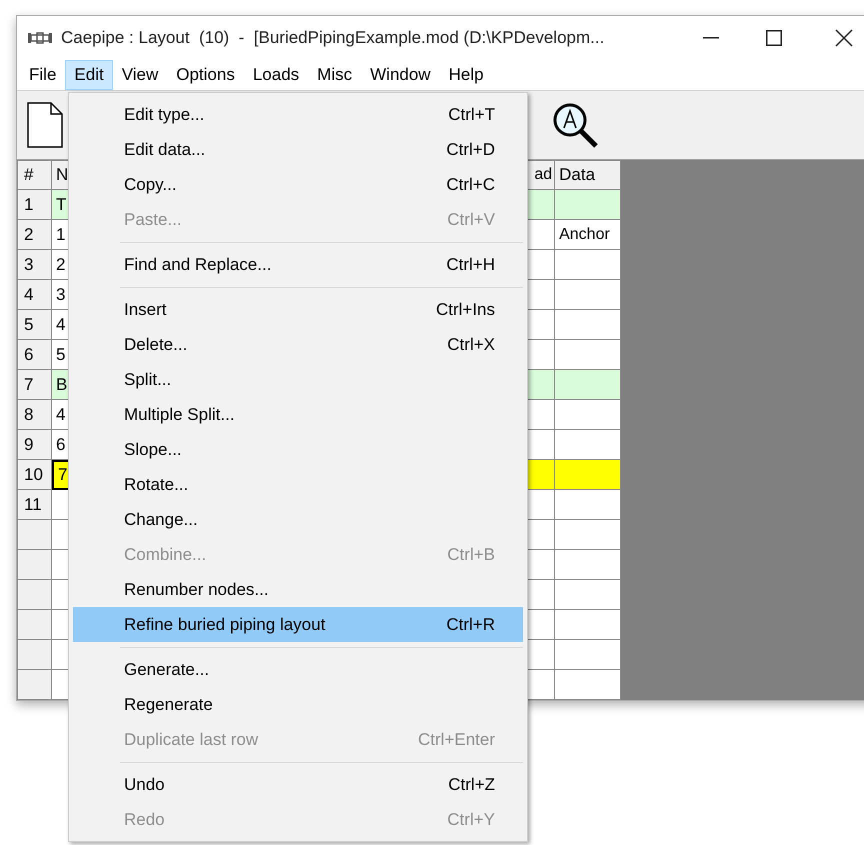 Image resolution: width=864 pixels, height=845 pixels. What do you see at coordinates (43, 75) in the screenshot?
I see `menu-bar-item: File` at bounding box center [43, 75].